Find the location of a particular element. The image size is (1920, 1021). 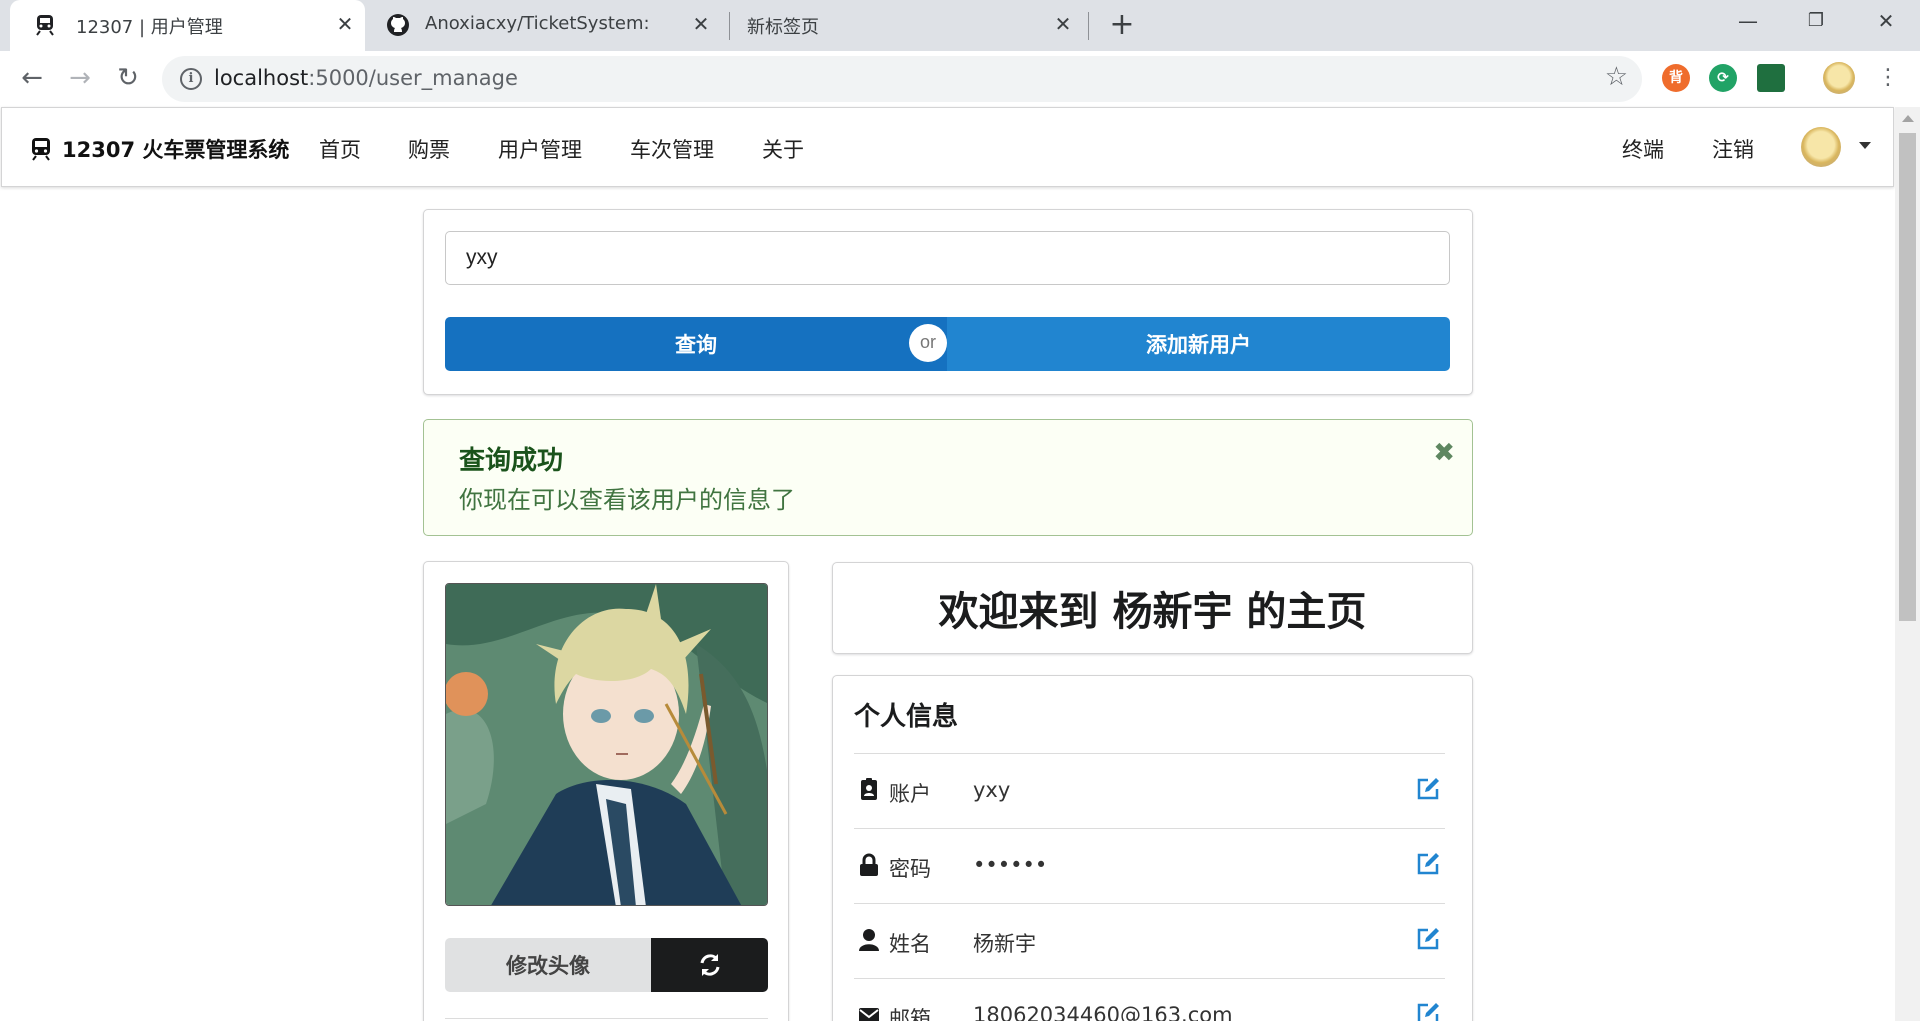

scroll-thumb is located at coordinates (1907, 377).